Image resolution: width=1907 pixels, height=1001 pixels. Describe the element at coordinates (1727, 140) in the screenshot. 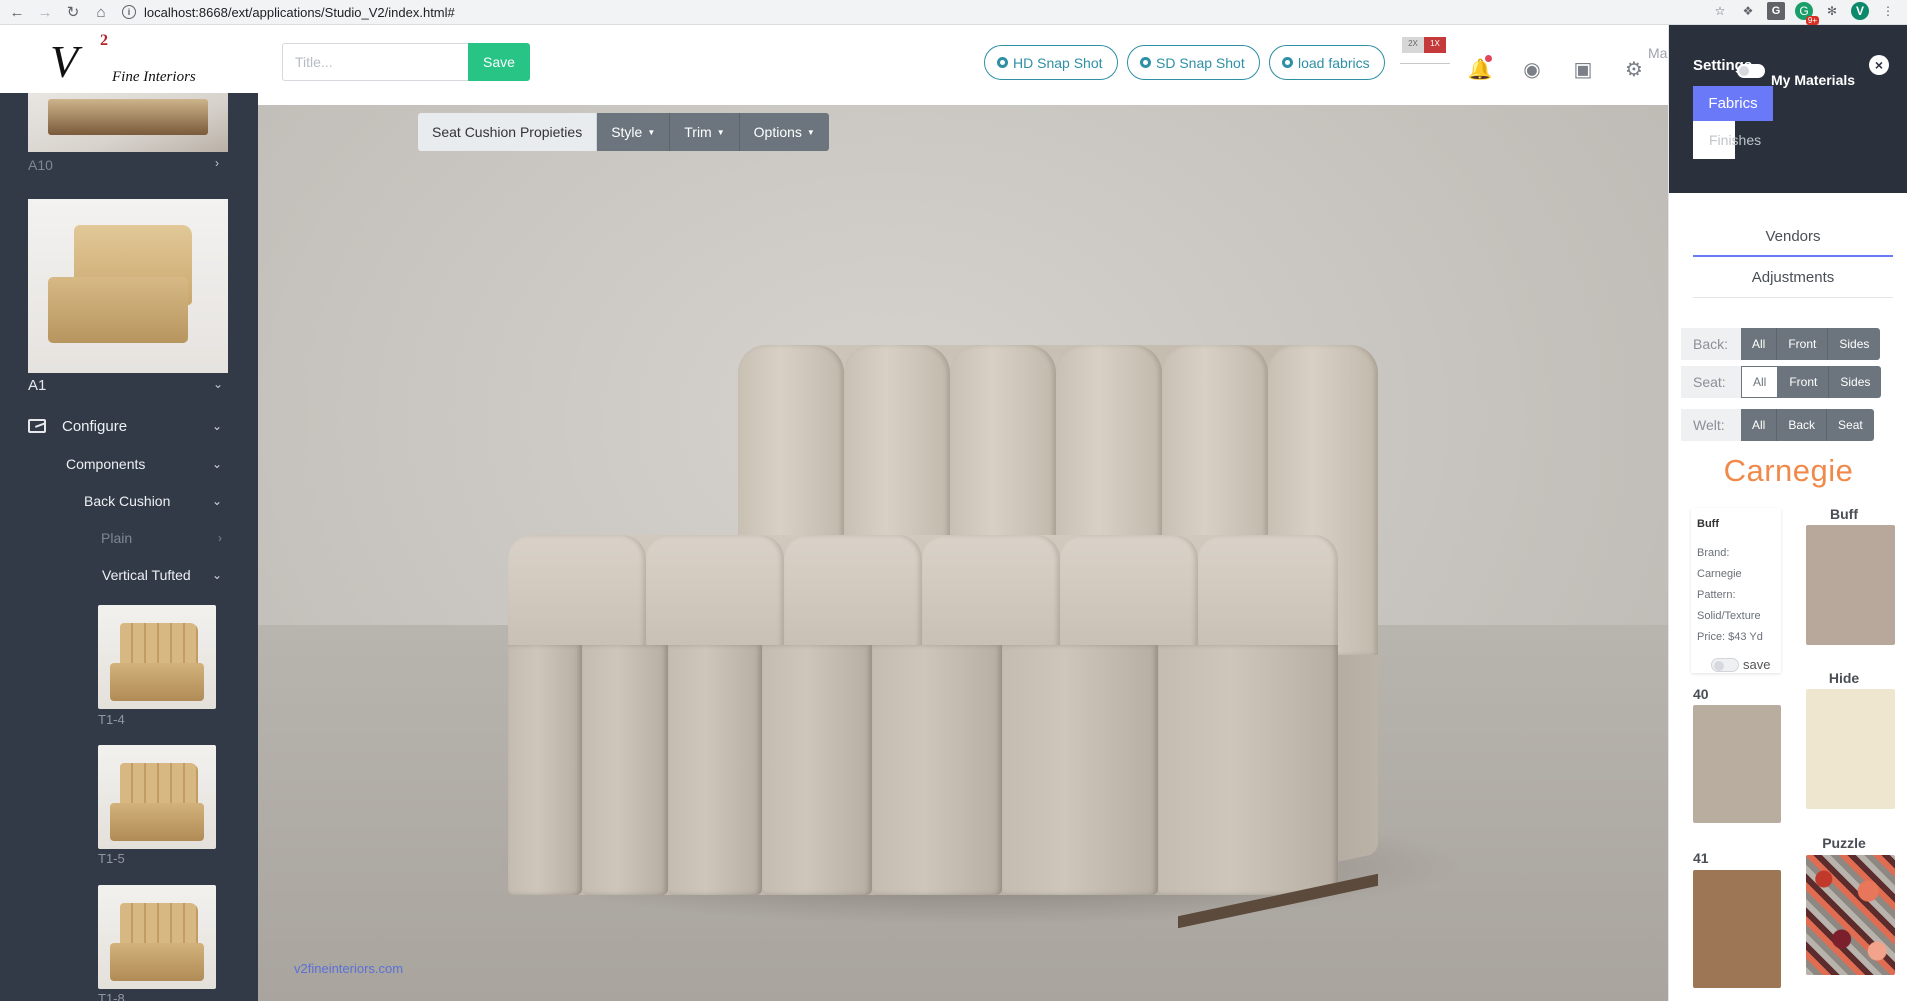

I see `tab-finishes: Finishes` at that location.